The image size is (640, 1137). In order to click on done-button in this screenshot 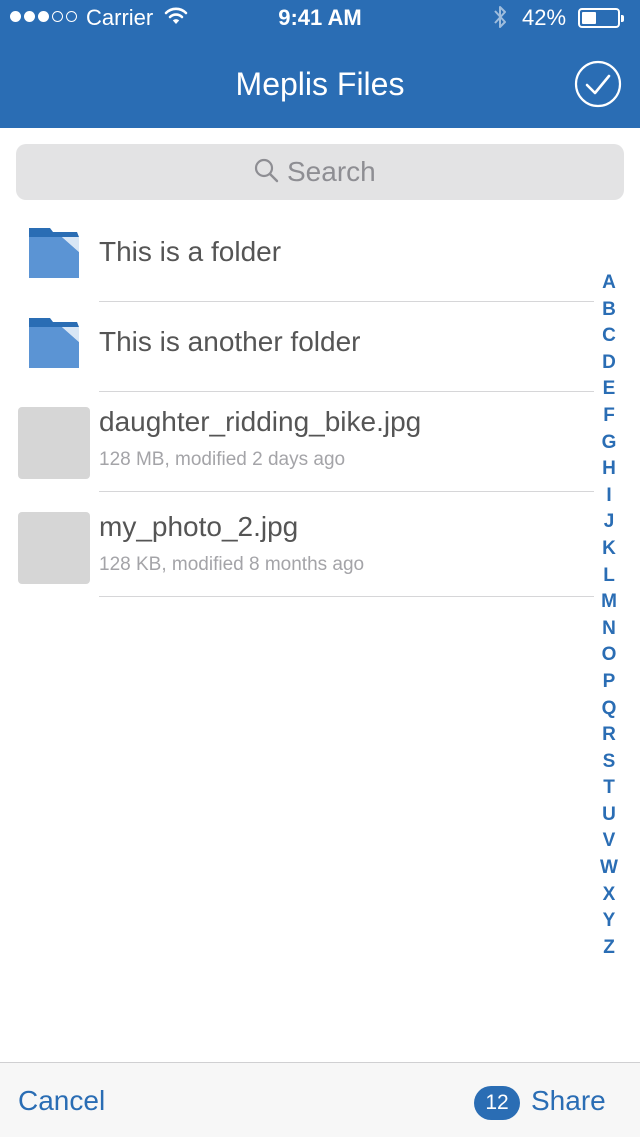, I will do `click(598, 84)`.